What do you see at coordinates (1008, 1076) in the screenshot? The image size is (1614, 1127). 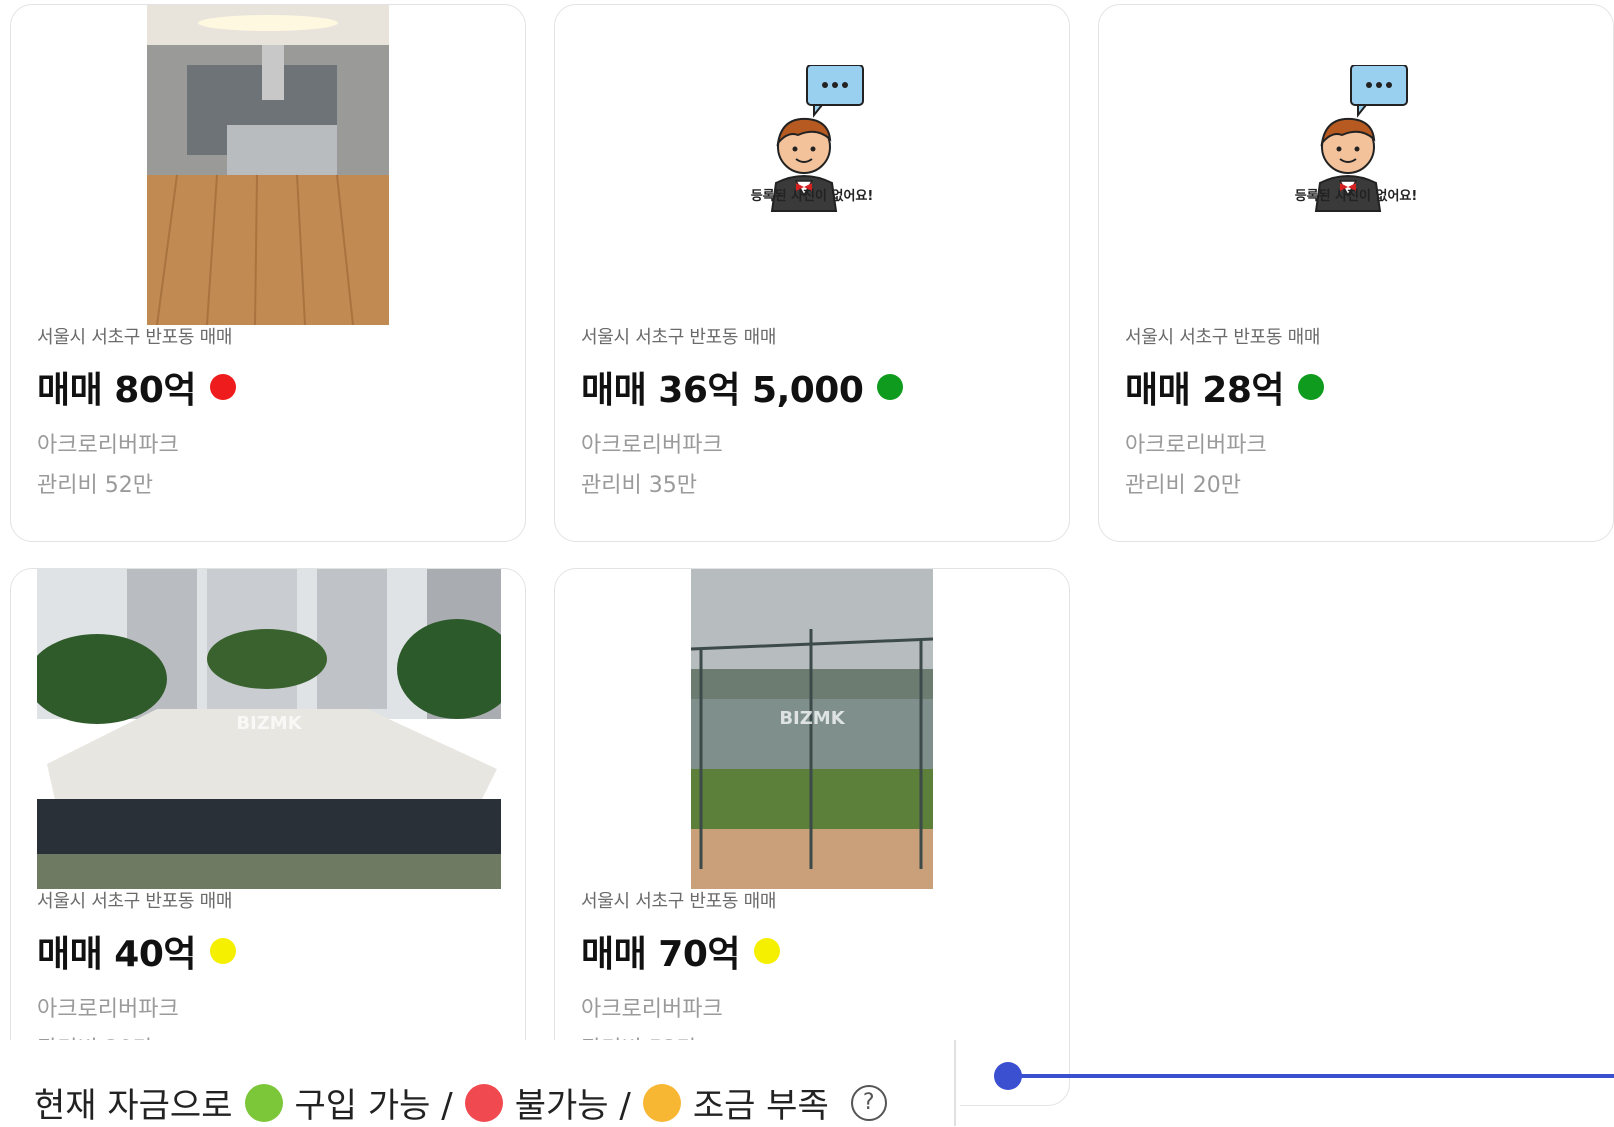 I see `budget-slider-handle` at bounding box center [1008, 1076].